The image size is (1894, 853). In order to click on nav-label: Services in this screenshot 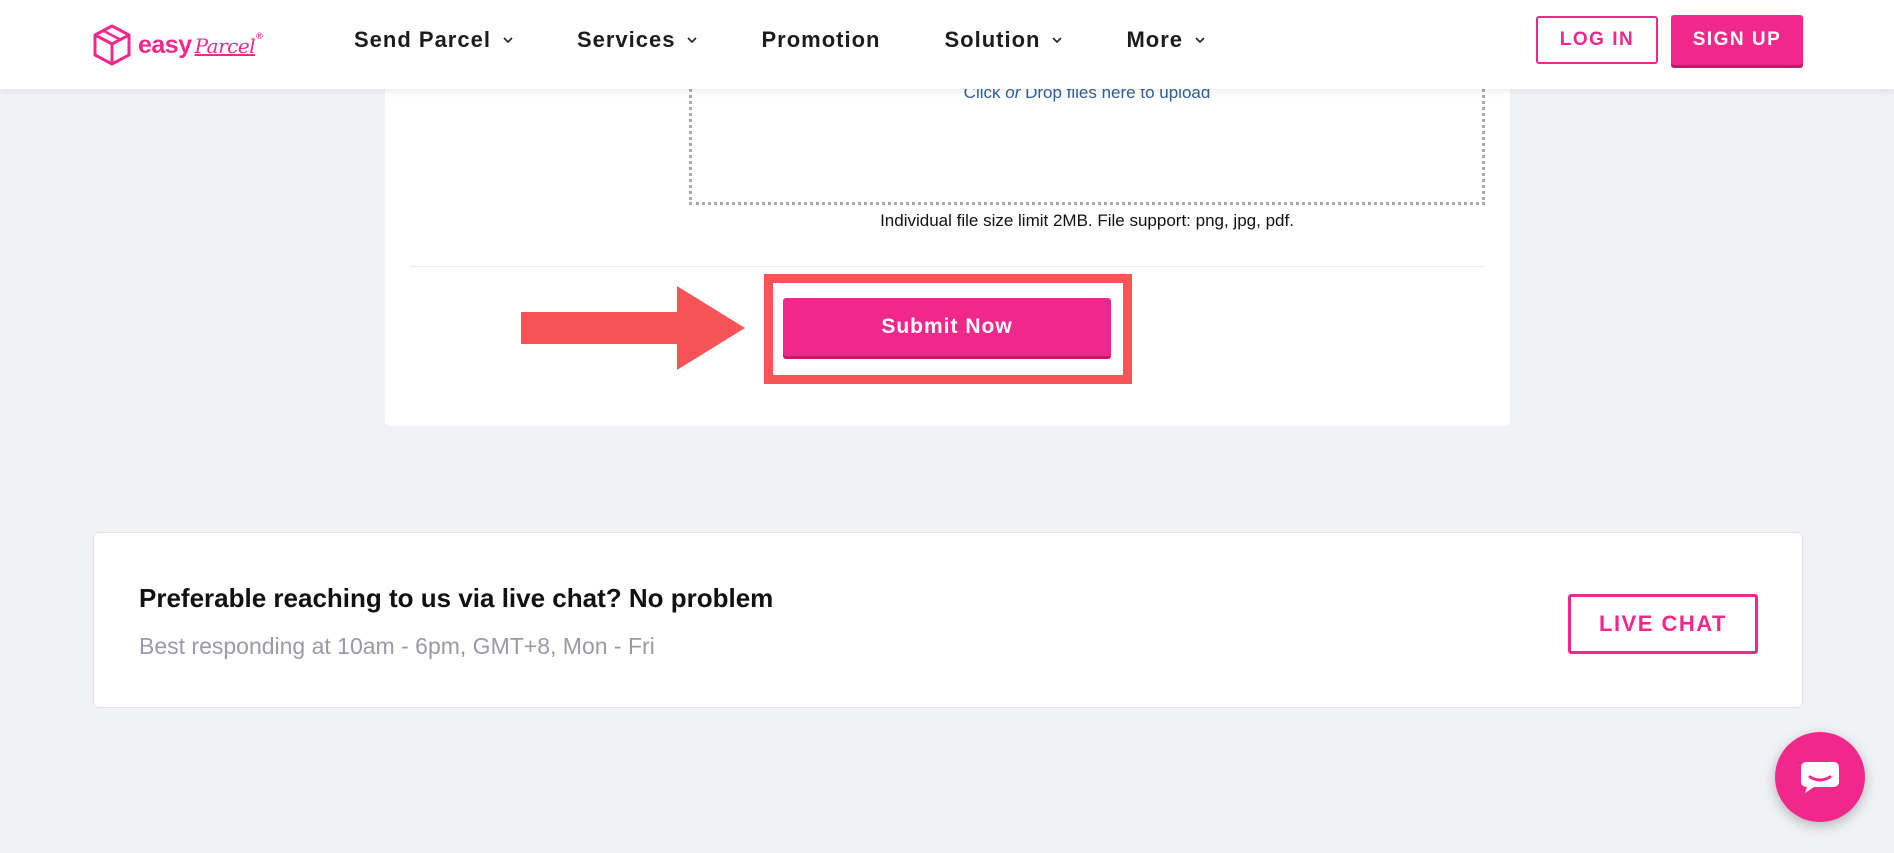, I will do `click(626, 39)`.